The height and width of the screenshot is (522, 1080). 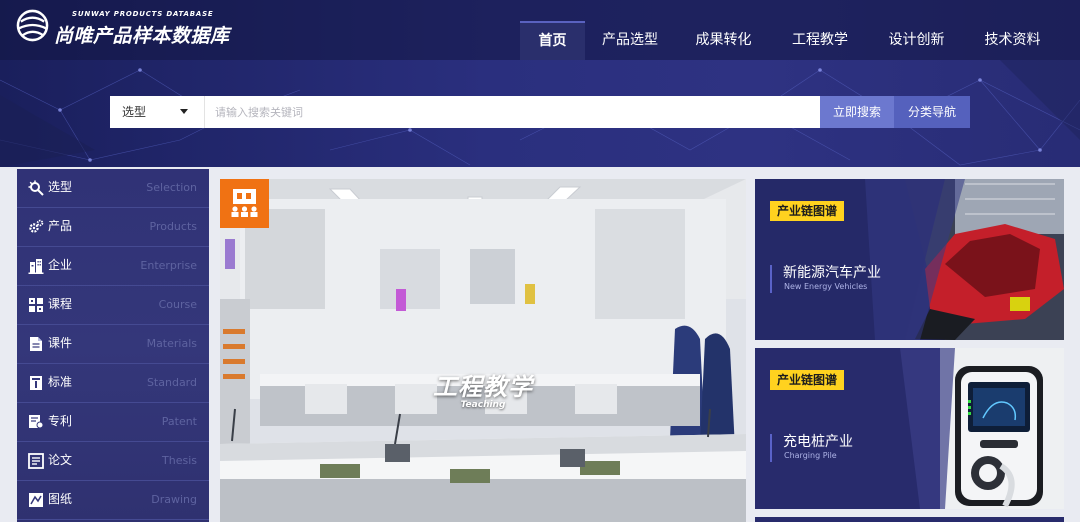 I want to click on gear-magnifier-icon, so click(x=36, y=188).